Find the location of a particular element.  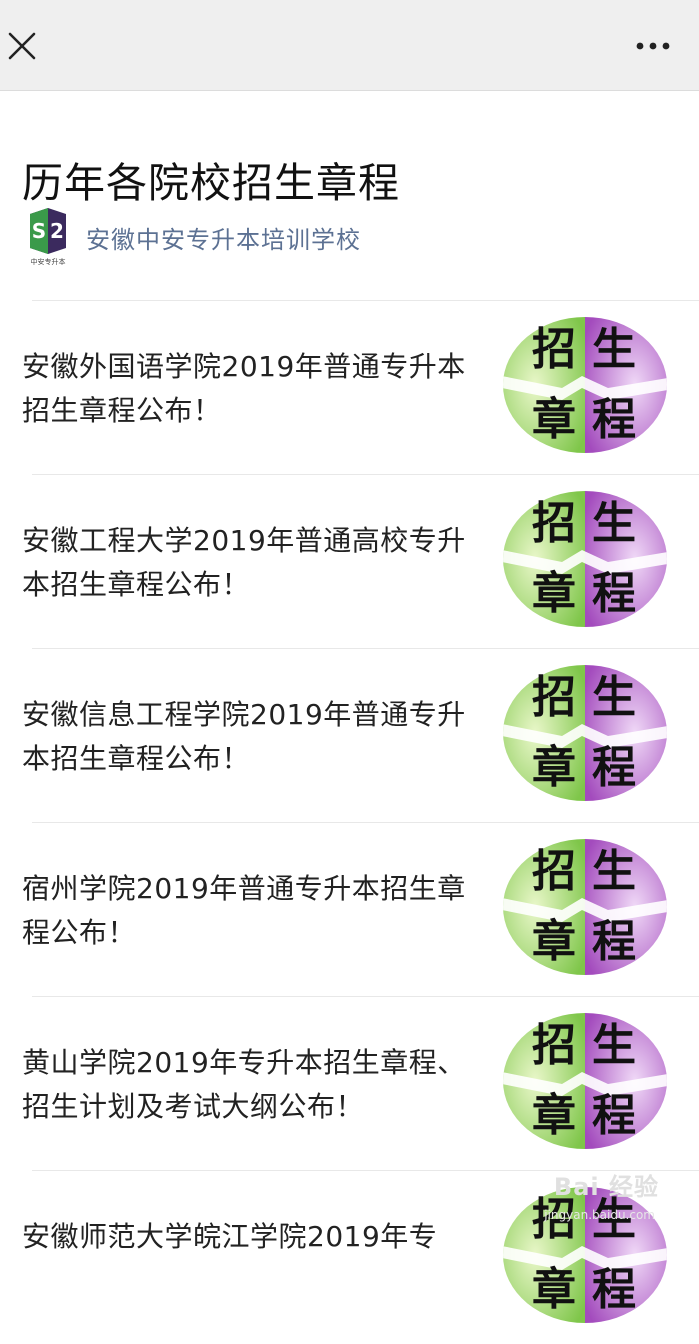

account-name: 安徽中安专升本培训学校 is located at coordinates (223, 237).